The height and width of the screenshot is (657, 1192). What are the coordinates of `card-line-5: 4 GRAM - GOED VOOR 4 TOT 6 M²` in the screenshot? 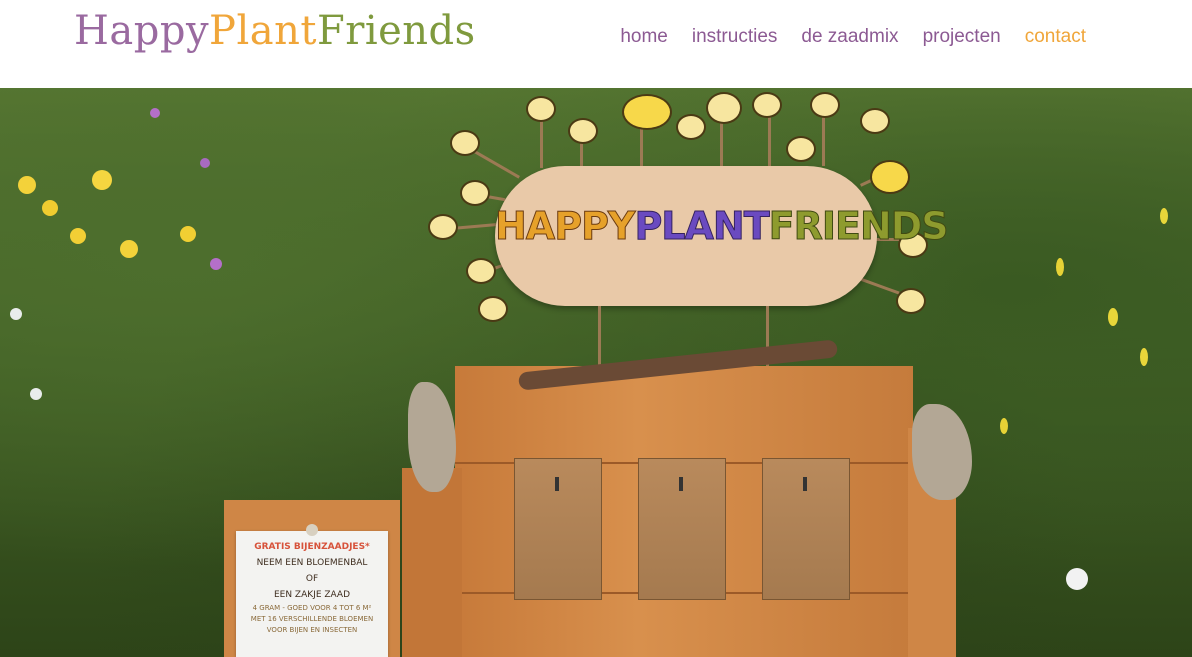 It's located at (312, 608).